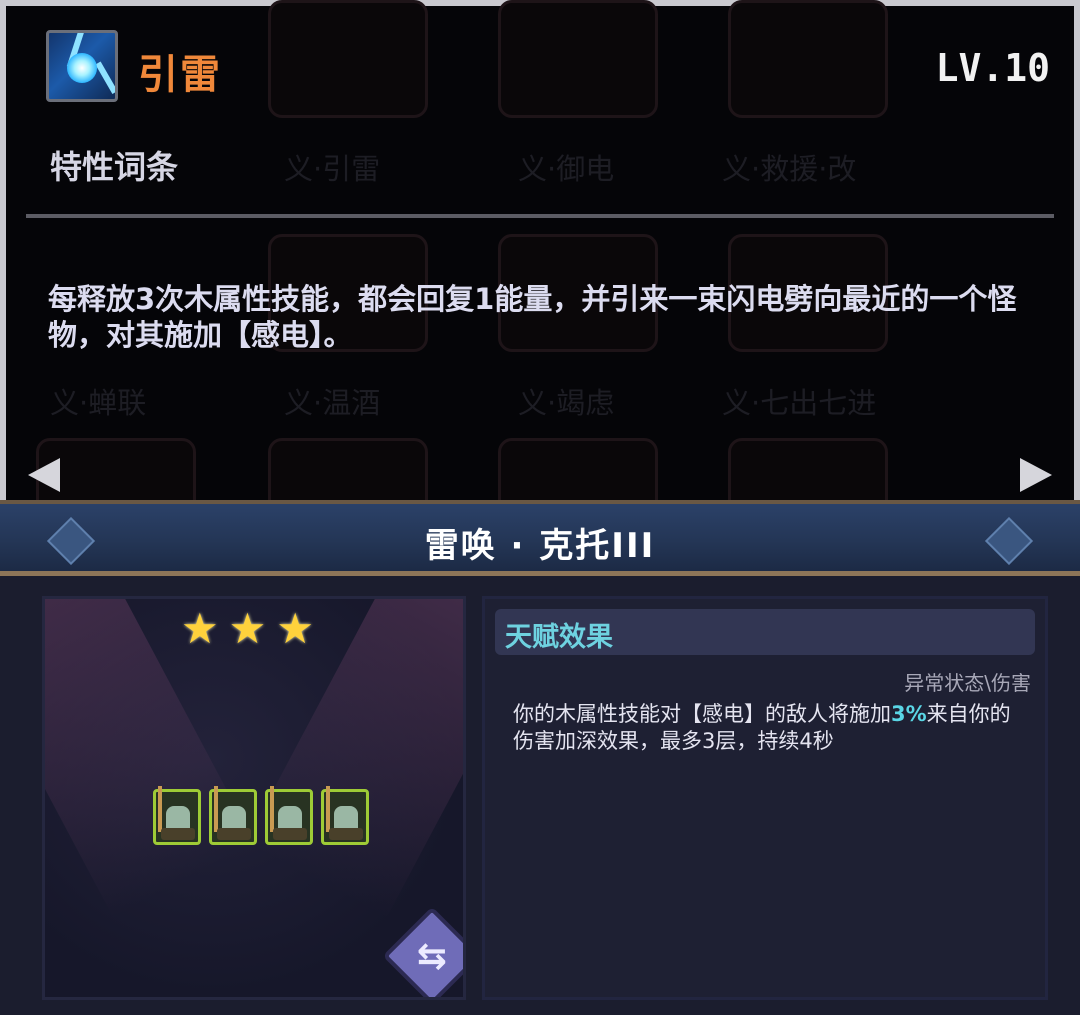 This screenshot has width=1080, height=1015. I want to click on swap-icon: ⇆, so click(432, 956).